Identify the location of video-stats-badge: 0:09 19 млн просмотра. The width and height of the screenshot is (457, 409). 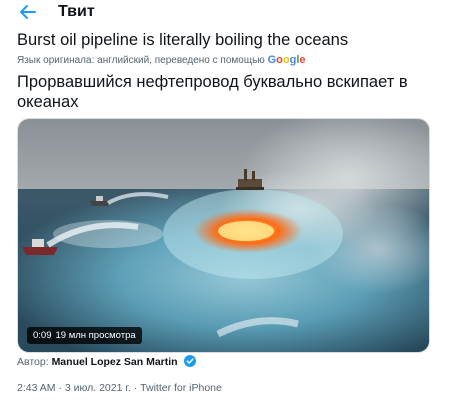
(84, 335).